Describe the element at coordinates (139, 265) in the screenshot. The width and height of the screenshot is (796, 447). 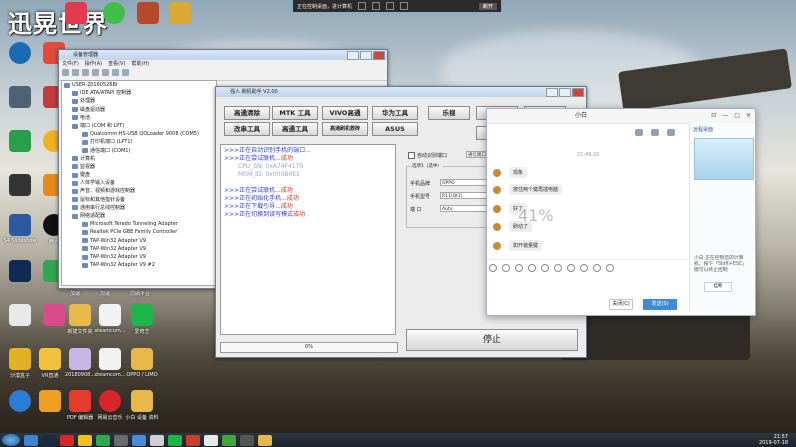
I see `tree-node: TAP-Win32 Adapter V9 #2` at that location.